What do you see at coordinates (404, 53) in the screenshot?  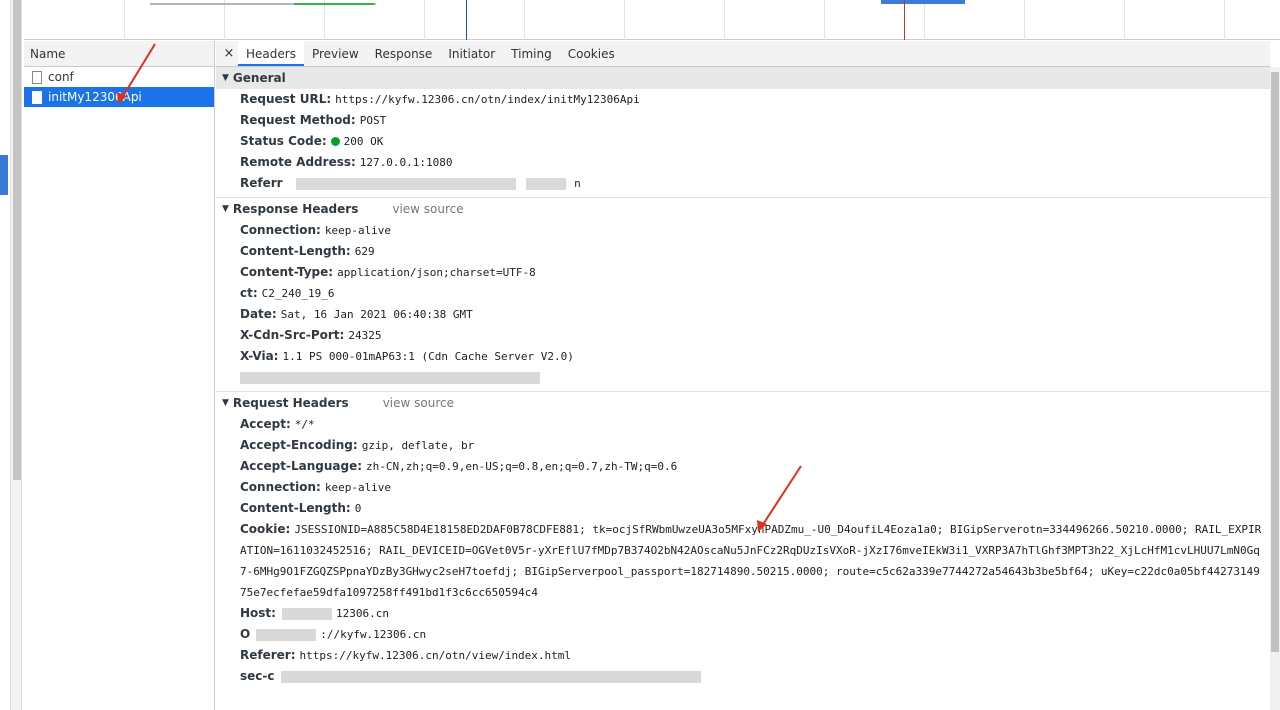 I see `tab-response: Response` at bounding box center [404, 53].